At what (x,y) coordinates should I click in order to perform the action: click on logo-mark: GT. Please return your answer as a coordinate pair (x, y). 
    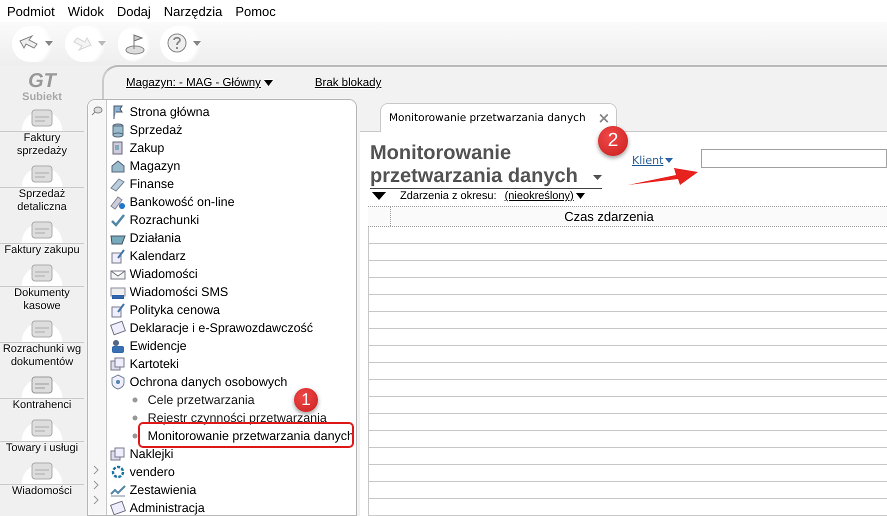
    Looking at the image, I should click on (42, 81).